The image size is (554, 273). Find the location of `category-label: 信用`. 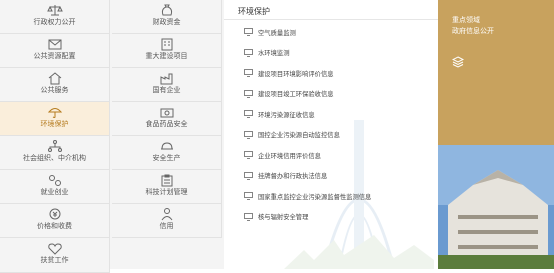

category-label: 信用 is located at coordinates (166, 226).